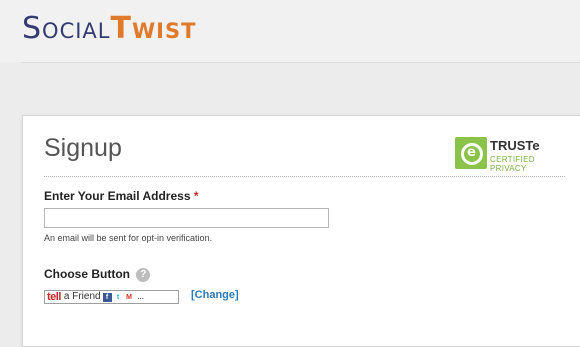 This screenshot has height=347, width=580. What do you see at coordinates (304, 176) in the screenshot?
I see `title-divider` at bounding box center [304, 176].